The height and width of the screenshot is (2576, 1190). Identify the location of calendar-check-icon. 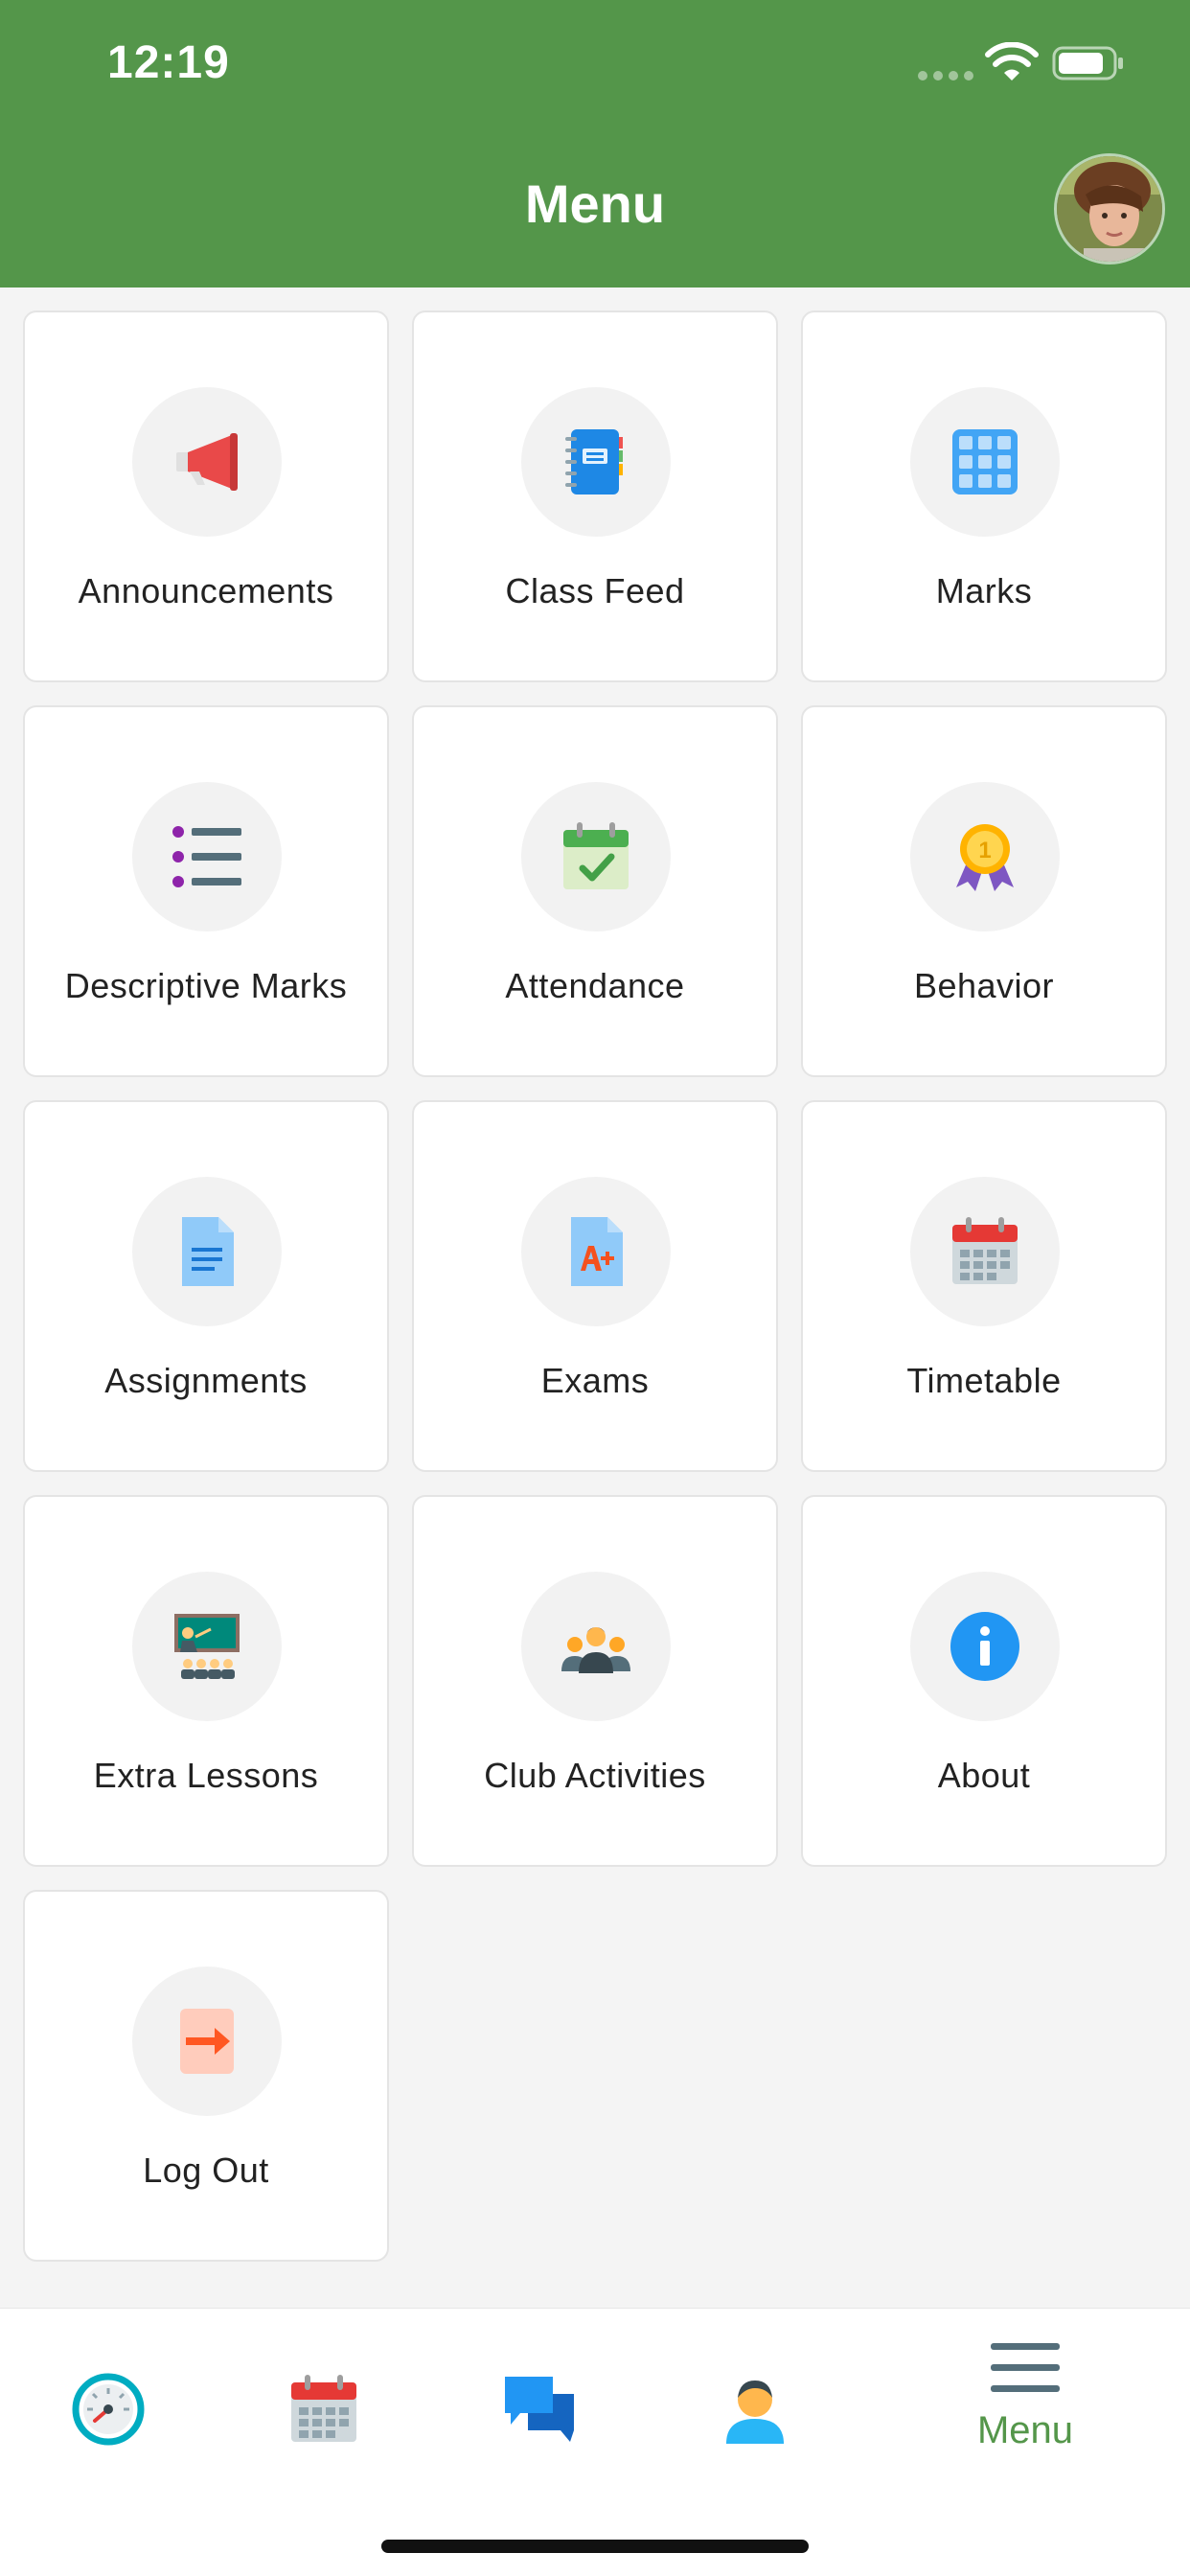
(596, 855).